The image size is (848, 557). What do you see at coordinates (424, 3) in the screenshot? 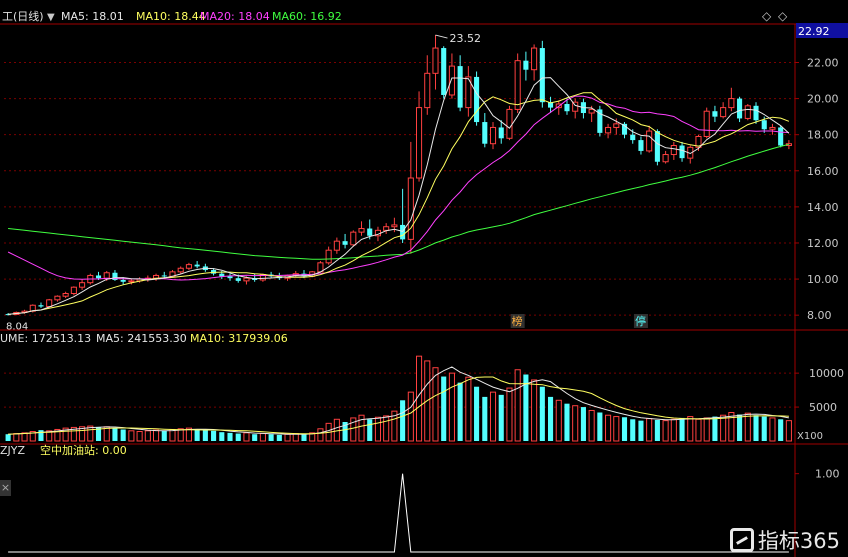
I see `top-menu-bar` at bounding box center [424, 3].